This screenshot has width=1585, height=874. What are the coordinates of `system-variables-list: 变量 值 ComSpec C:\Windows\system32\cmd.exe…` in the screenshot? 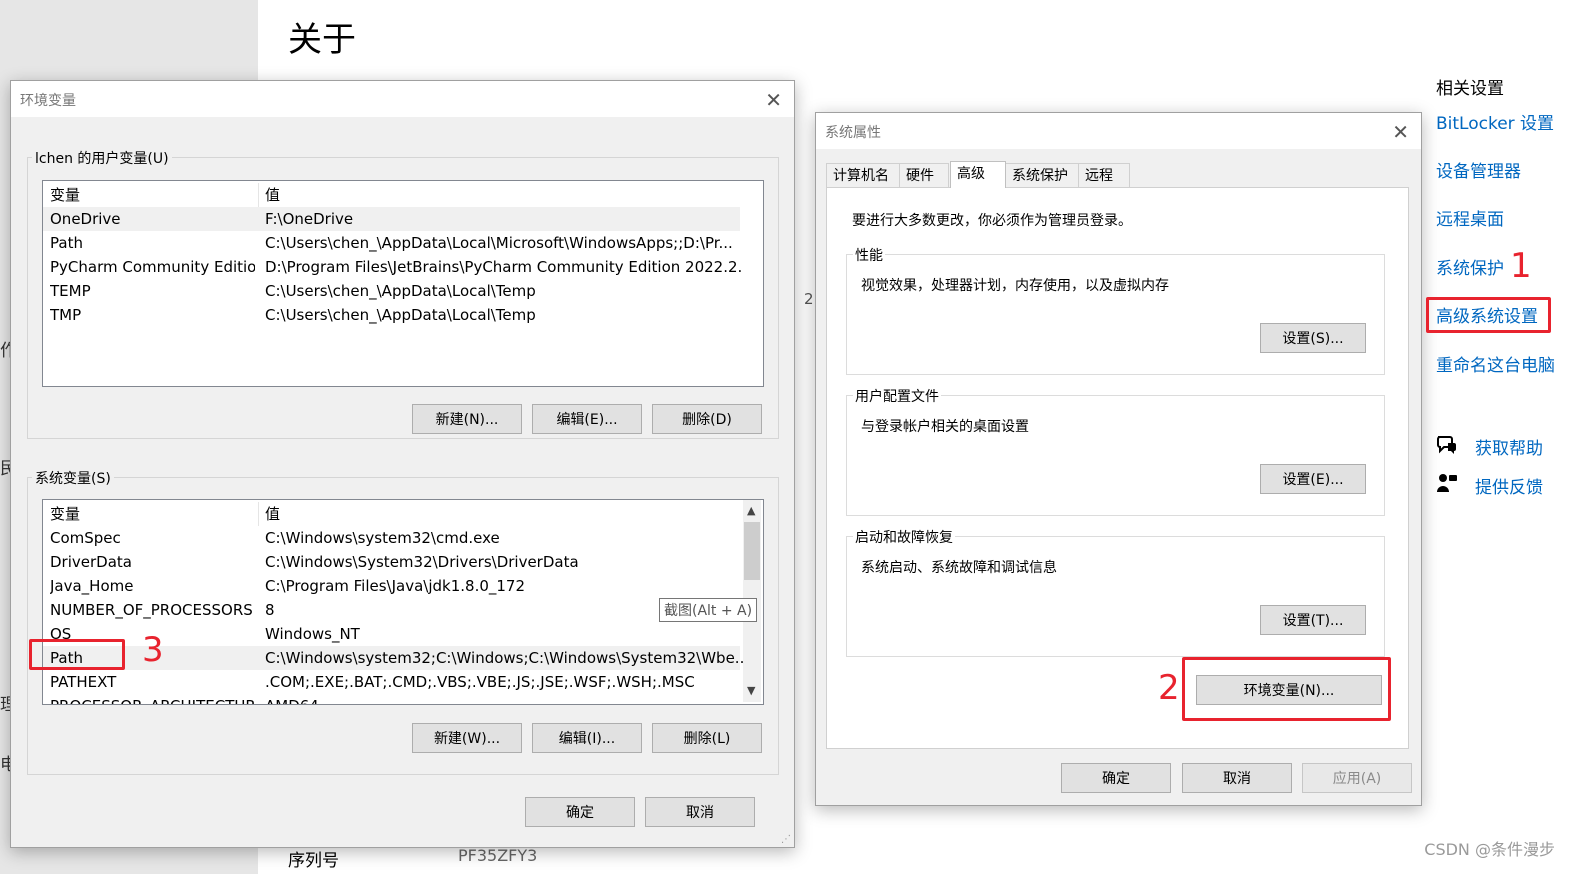 It's located at (403, 602).